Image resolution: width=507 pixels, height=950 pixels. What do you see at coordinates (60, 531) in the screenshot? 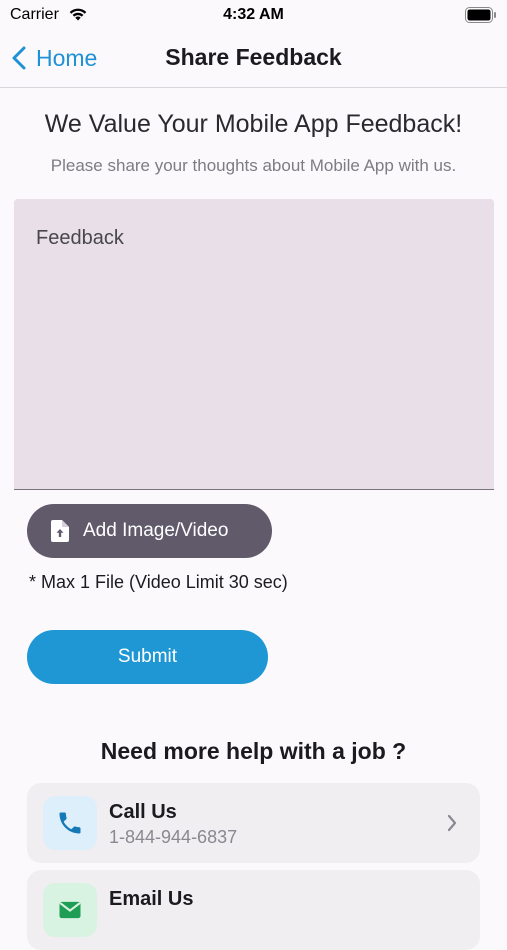
I see `file-upload-icon` at bounding box center [60, 531].